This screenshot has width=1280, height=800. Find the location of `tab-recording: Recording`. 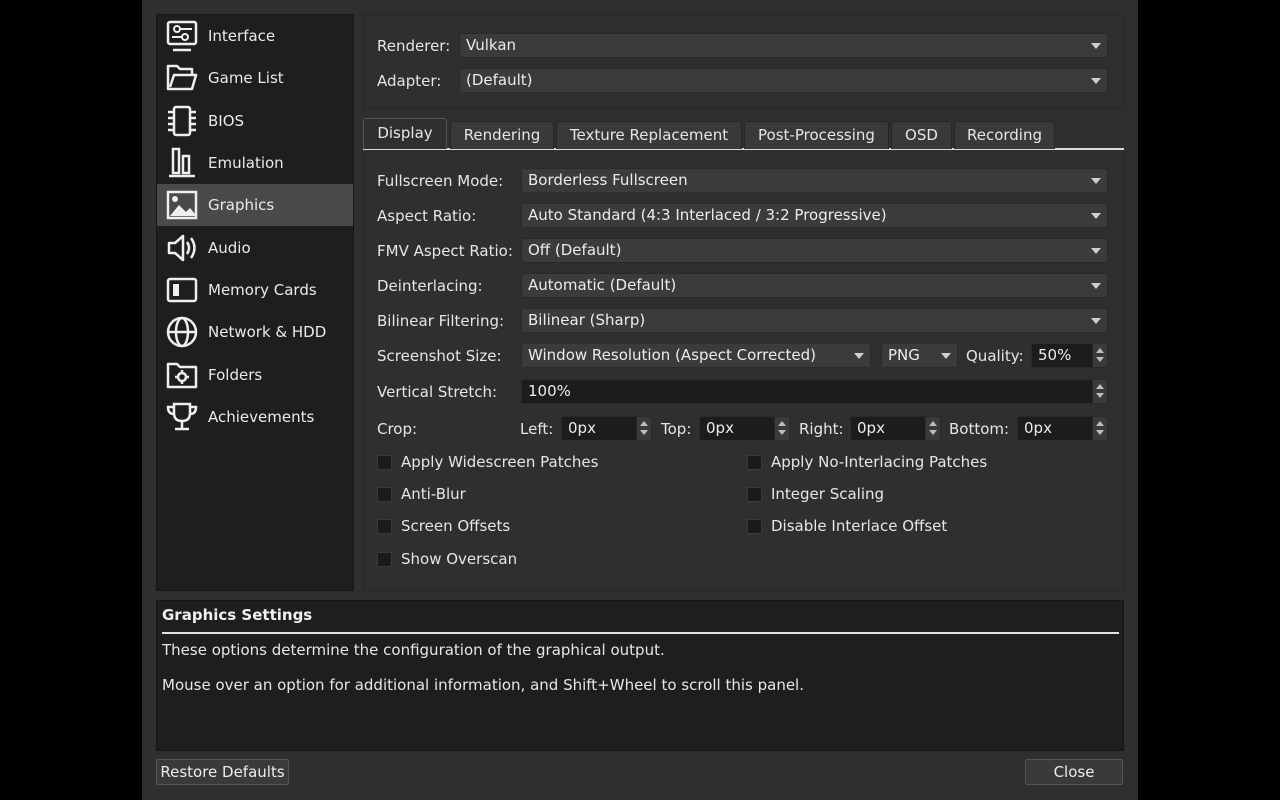

tab-recording: Recording is located at coordinates (1004, 135).